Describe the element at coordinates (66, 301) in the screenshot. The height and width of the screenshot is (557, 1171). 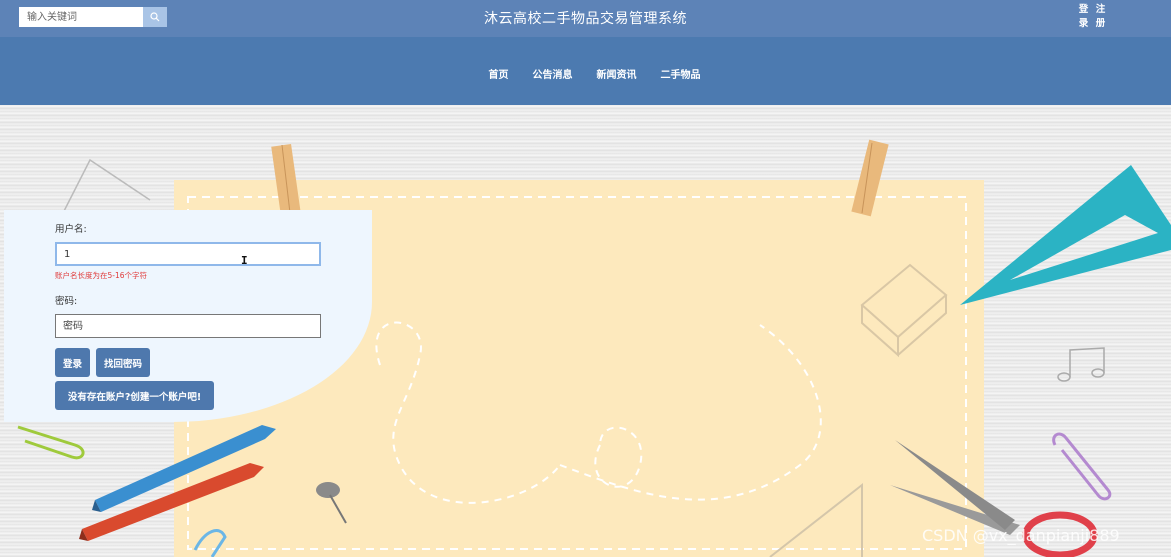
I see `password-label: 密码:` at that location.